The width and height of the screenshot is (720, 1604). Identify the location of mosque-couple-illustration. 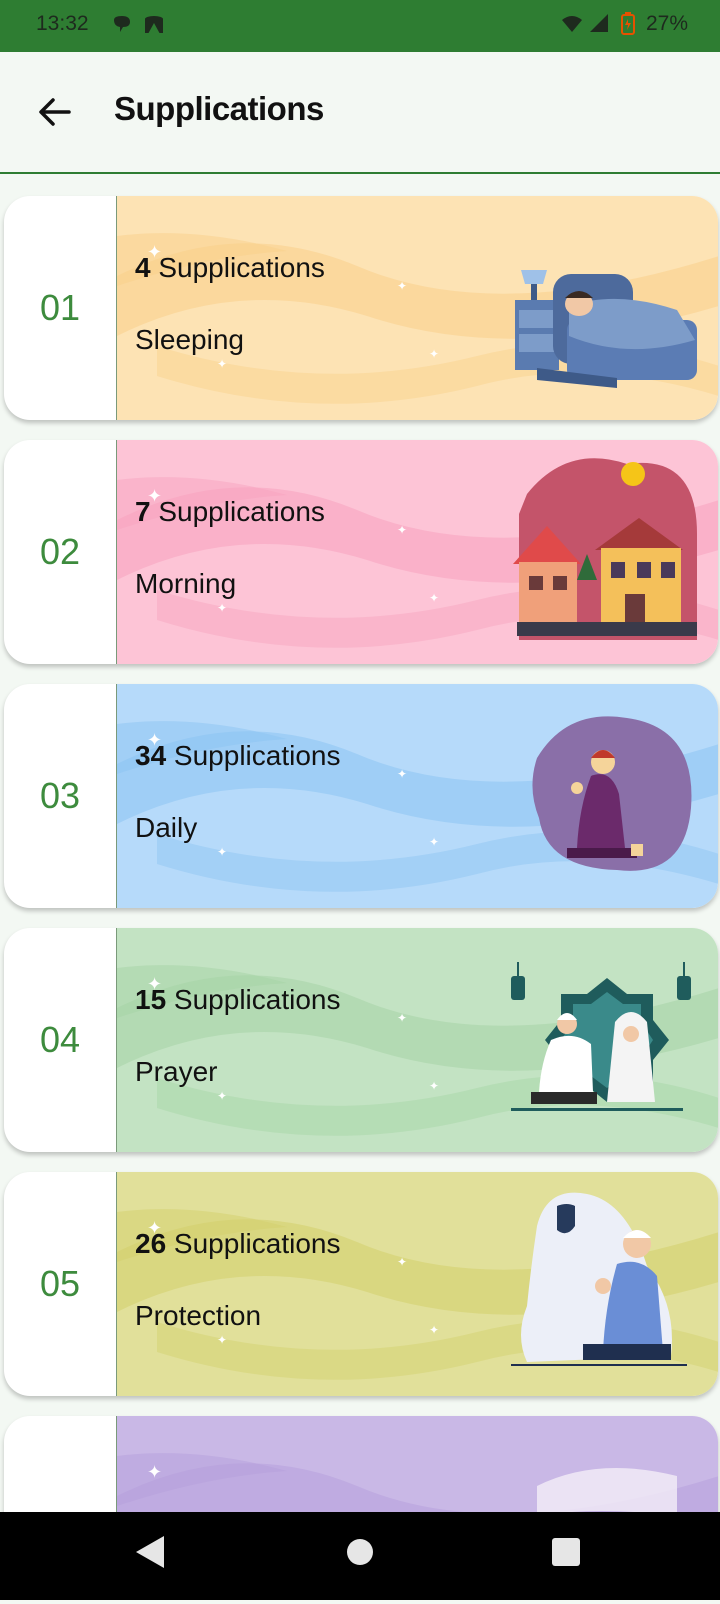
(601, 1036).